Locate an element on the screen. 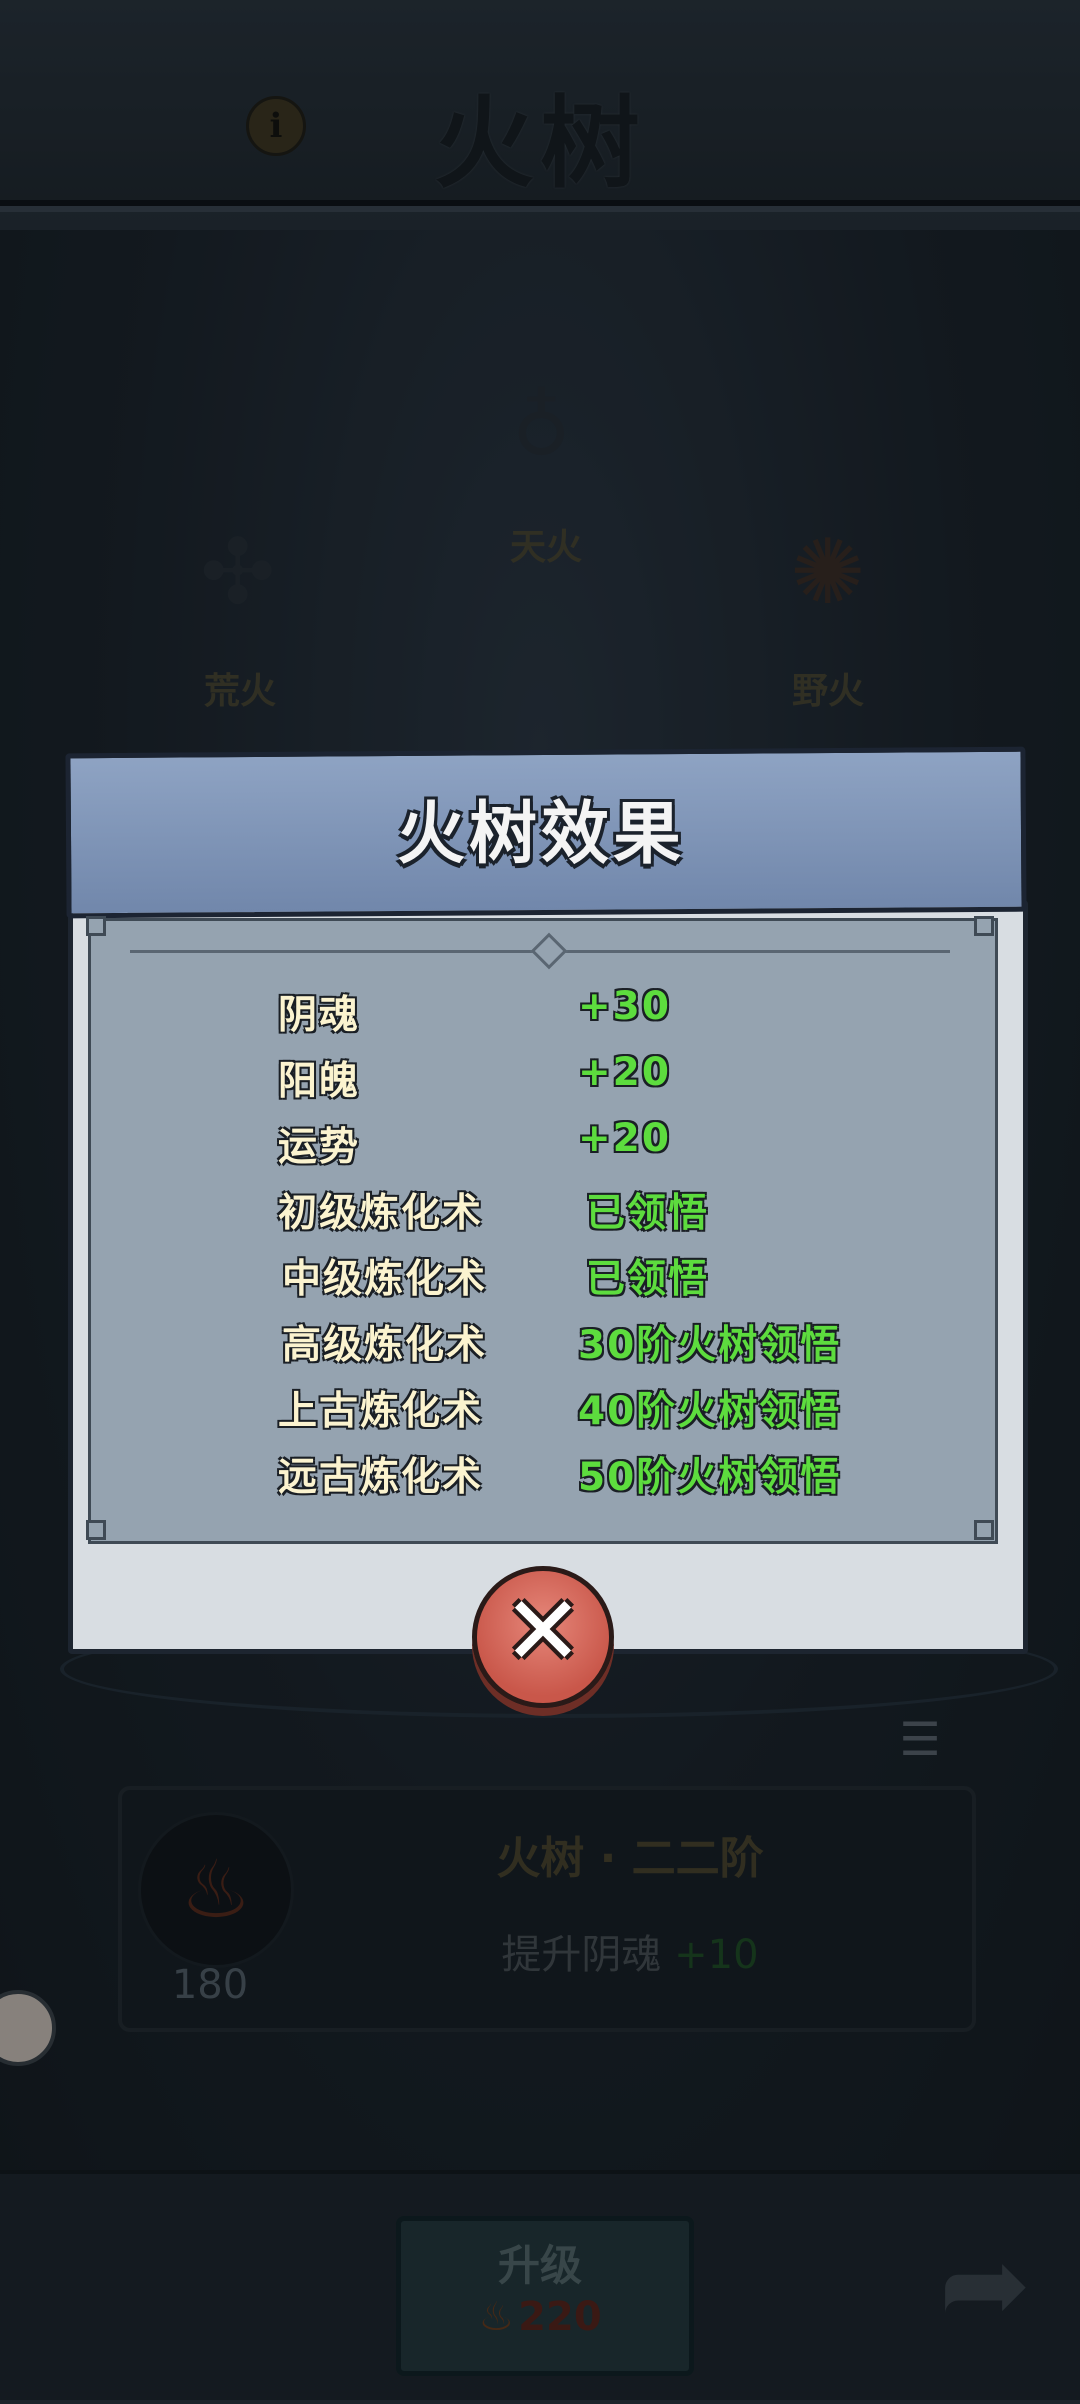  effect-name: 高级炼化术 is located at coordinates (385, 1345).